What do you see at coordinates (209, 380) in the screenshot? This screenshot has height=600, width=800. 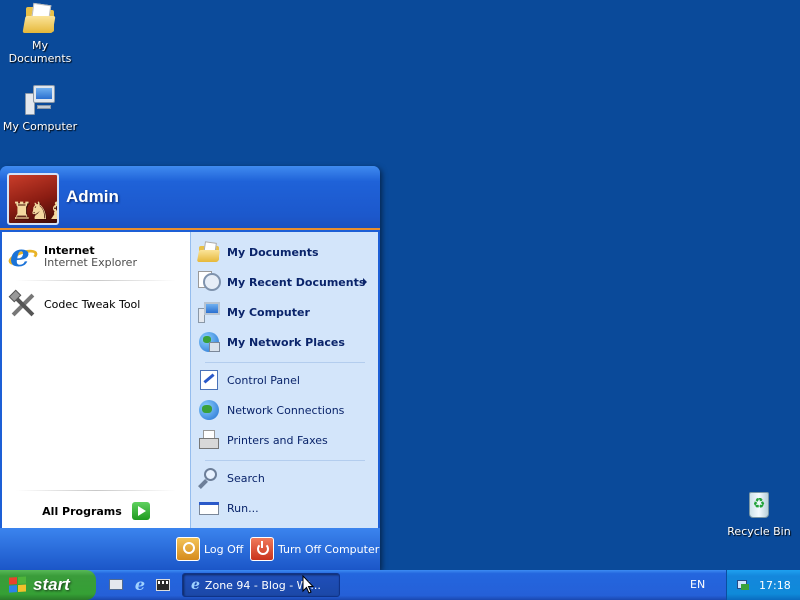 I see `control-panel-icon` at bounding box center [209, 380].